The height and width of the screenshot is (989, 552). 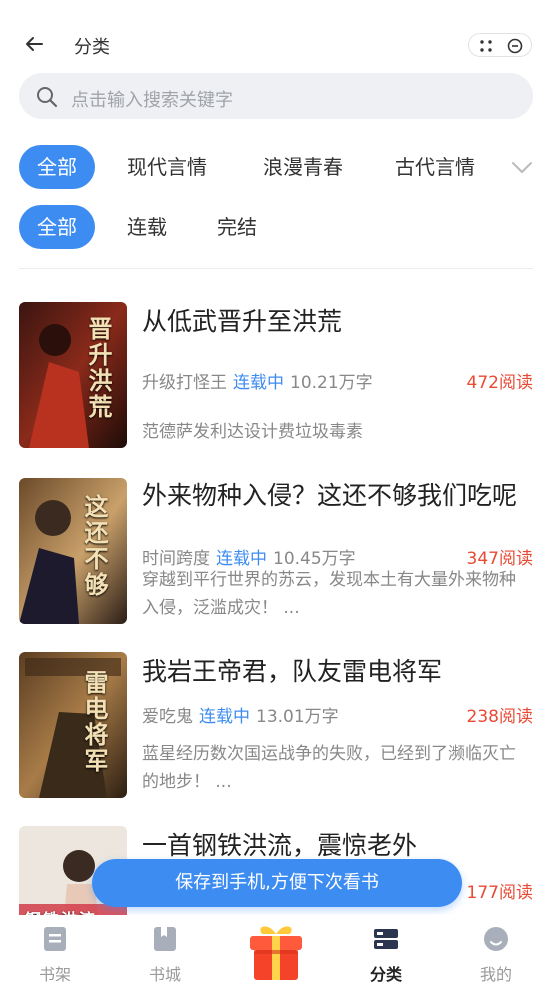 What do you see at coordinates (276, 228) in the screenshot?
I see `status-filter-row: 全部 连载 完结` at bounding box center [276, 228].